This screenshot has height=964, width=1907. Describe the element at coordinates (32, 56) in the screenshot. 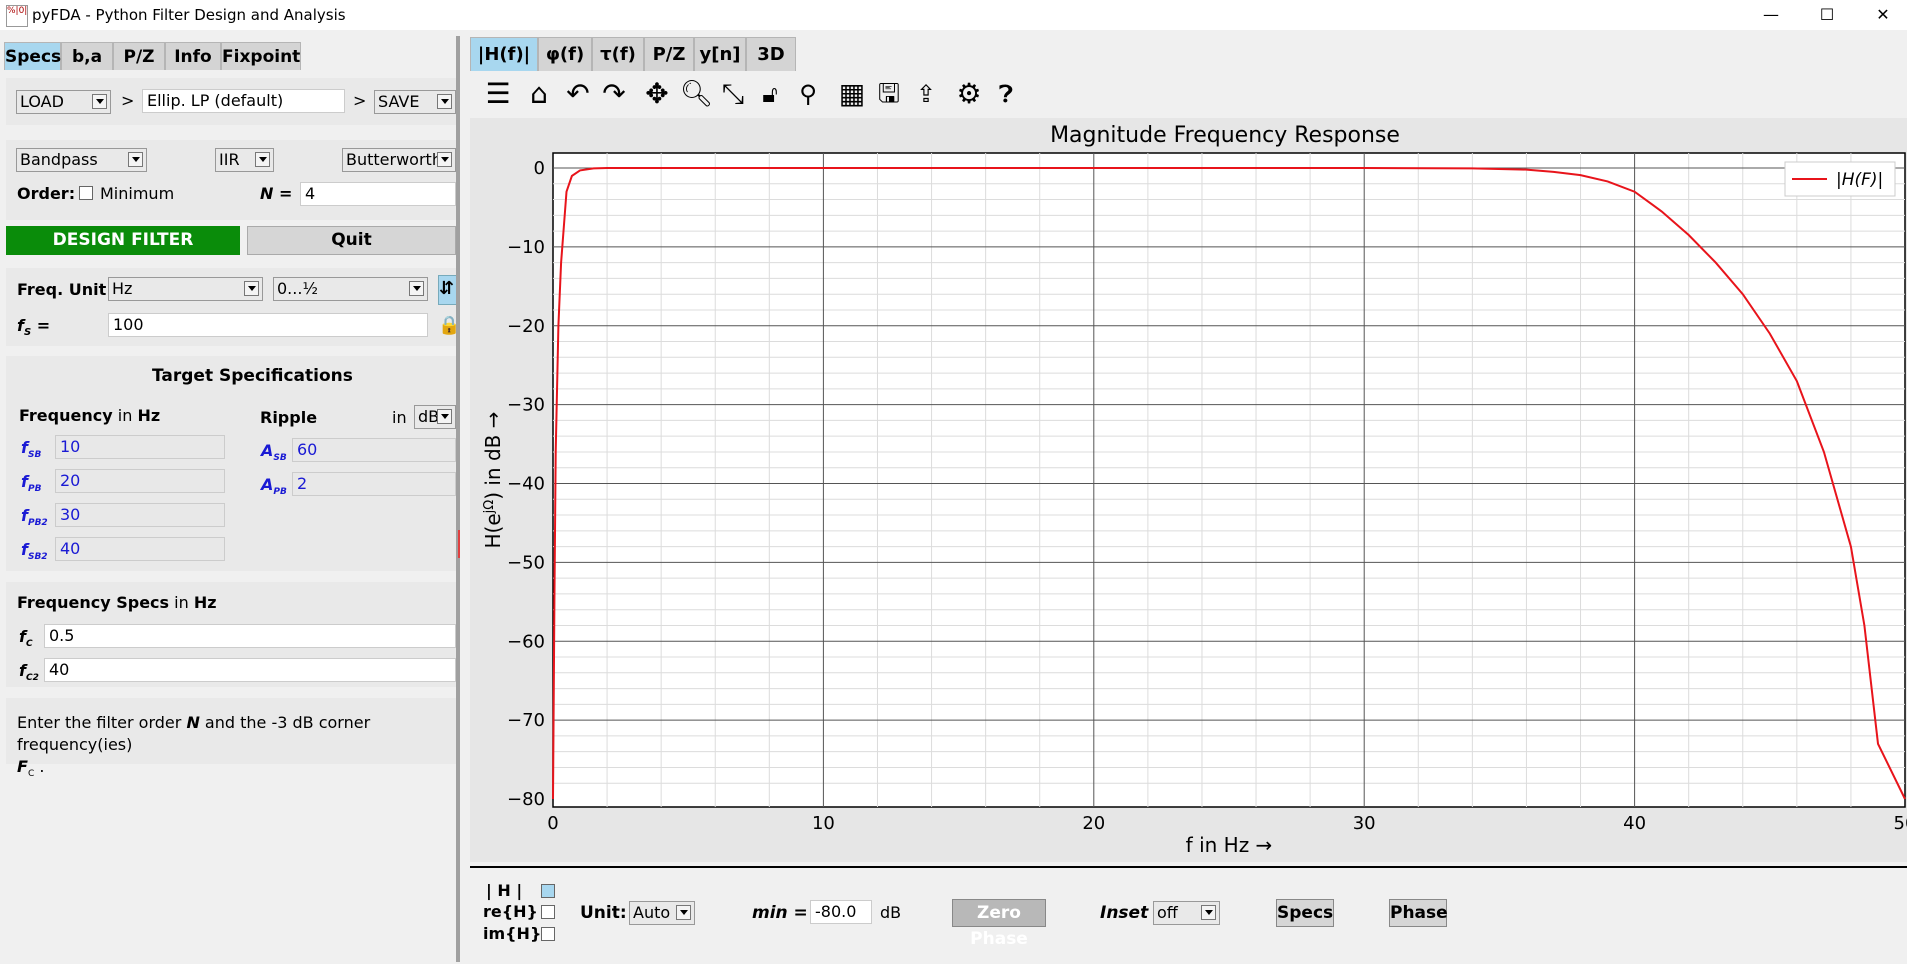

I see `tab-specs: Specs` at that location.